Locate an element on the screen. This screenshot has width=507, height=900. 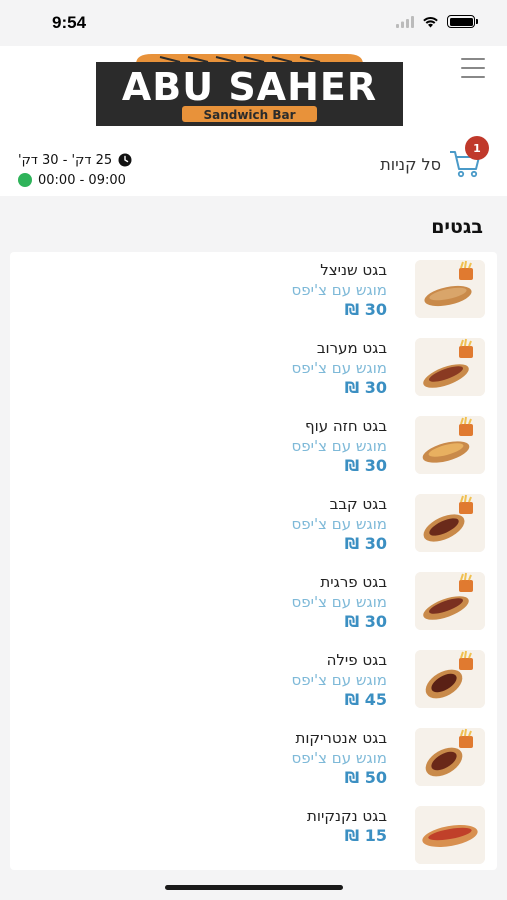
delivery-time-row: 25 דק' - 30 דק' is located at coordinates (75, 160).